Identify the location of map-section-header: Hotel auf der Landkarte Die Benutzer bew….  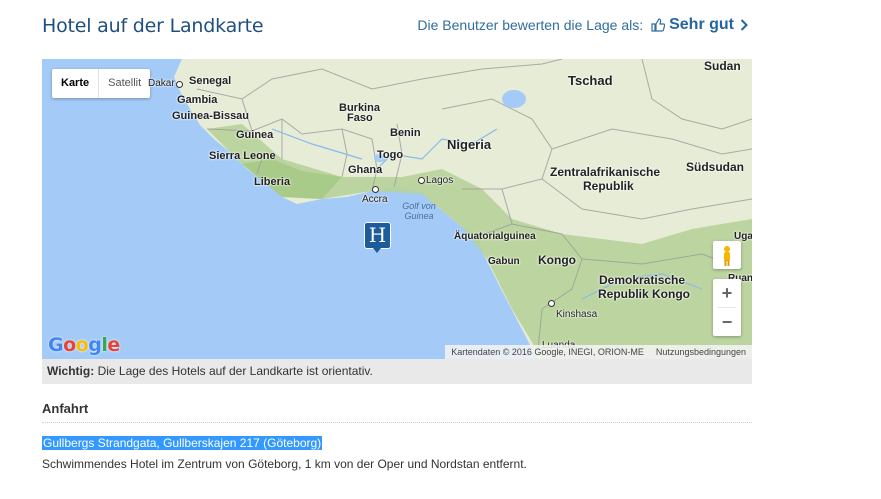
(397, 26).